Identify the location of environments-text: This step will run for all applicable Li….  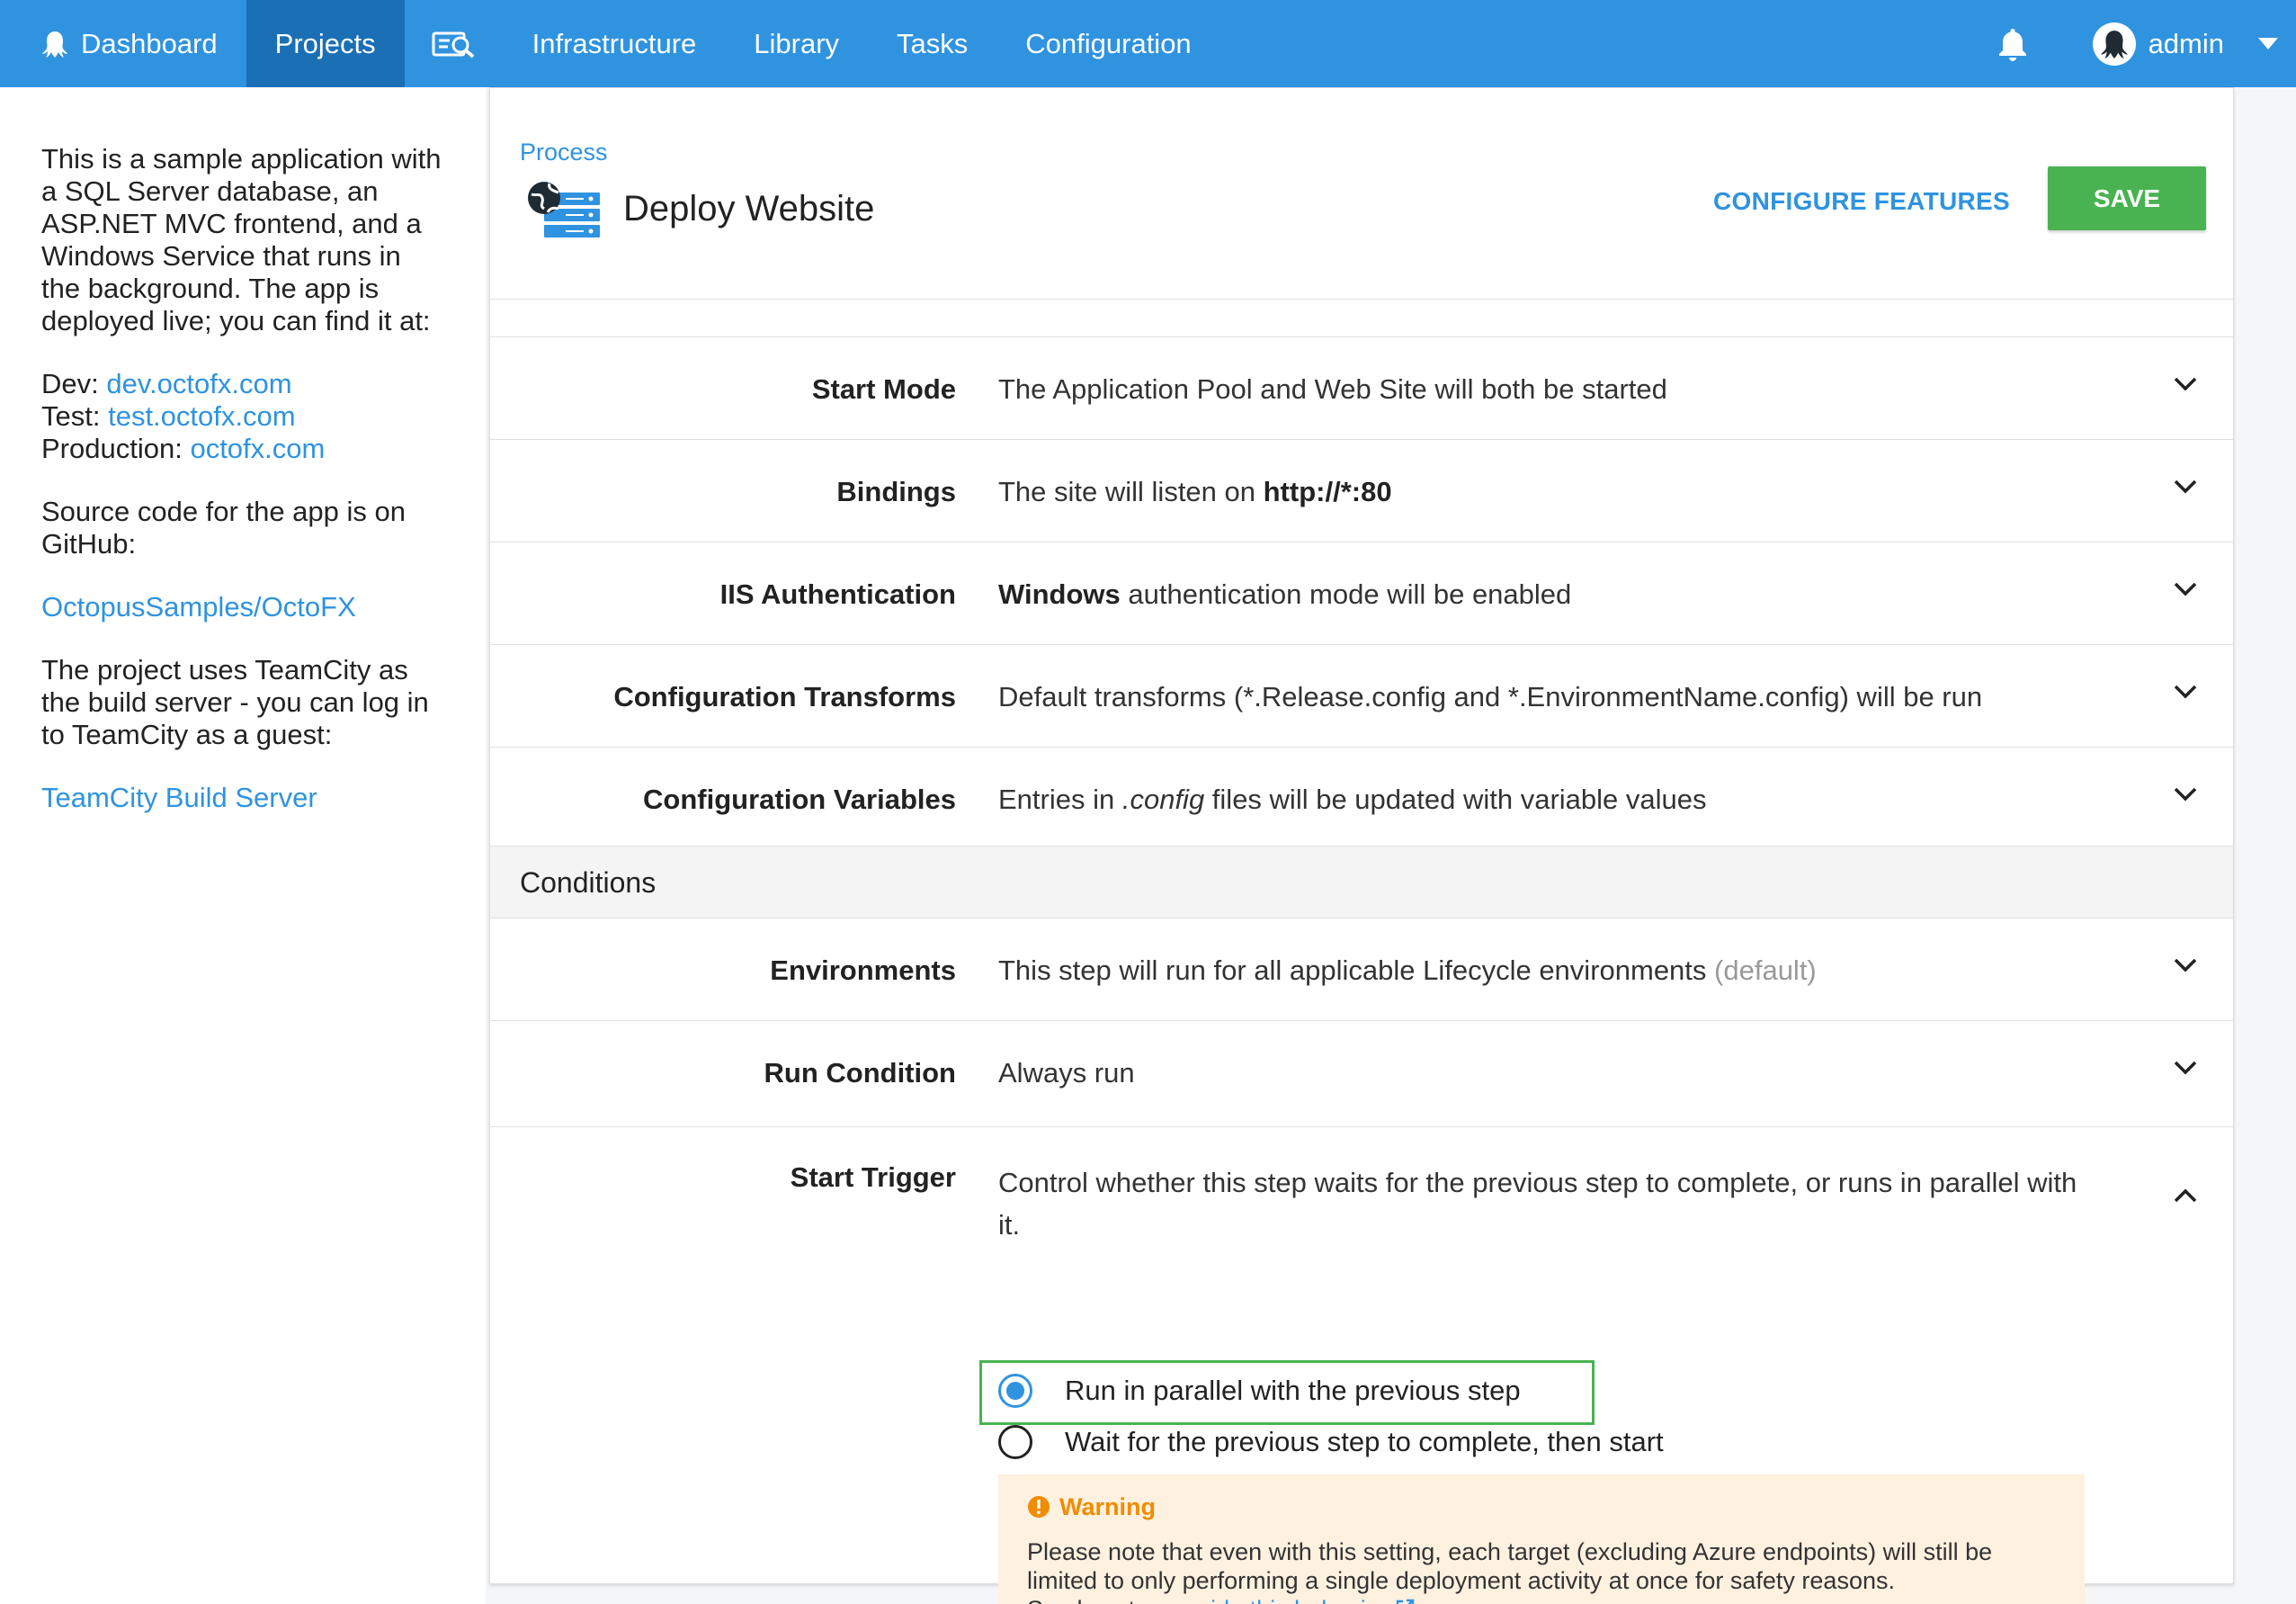
(1356, 970).